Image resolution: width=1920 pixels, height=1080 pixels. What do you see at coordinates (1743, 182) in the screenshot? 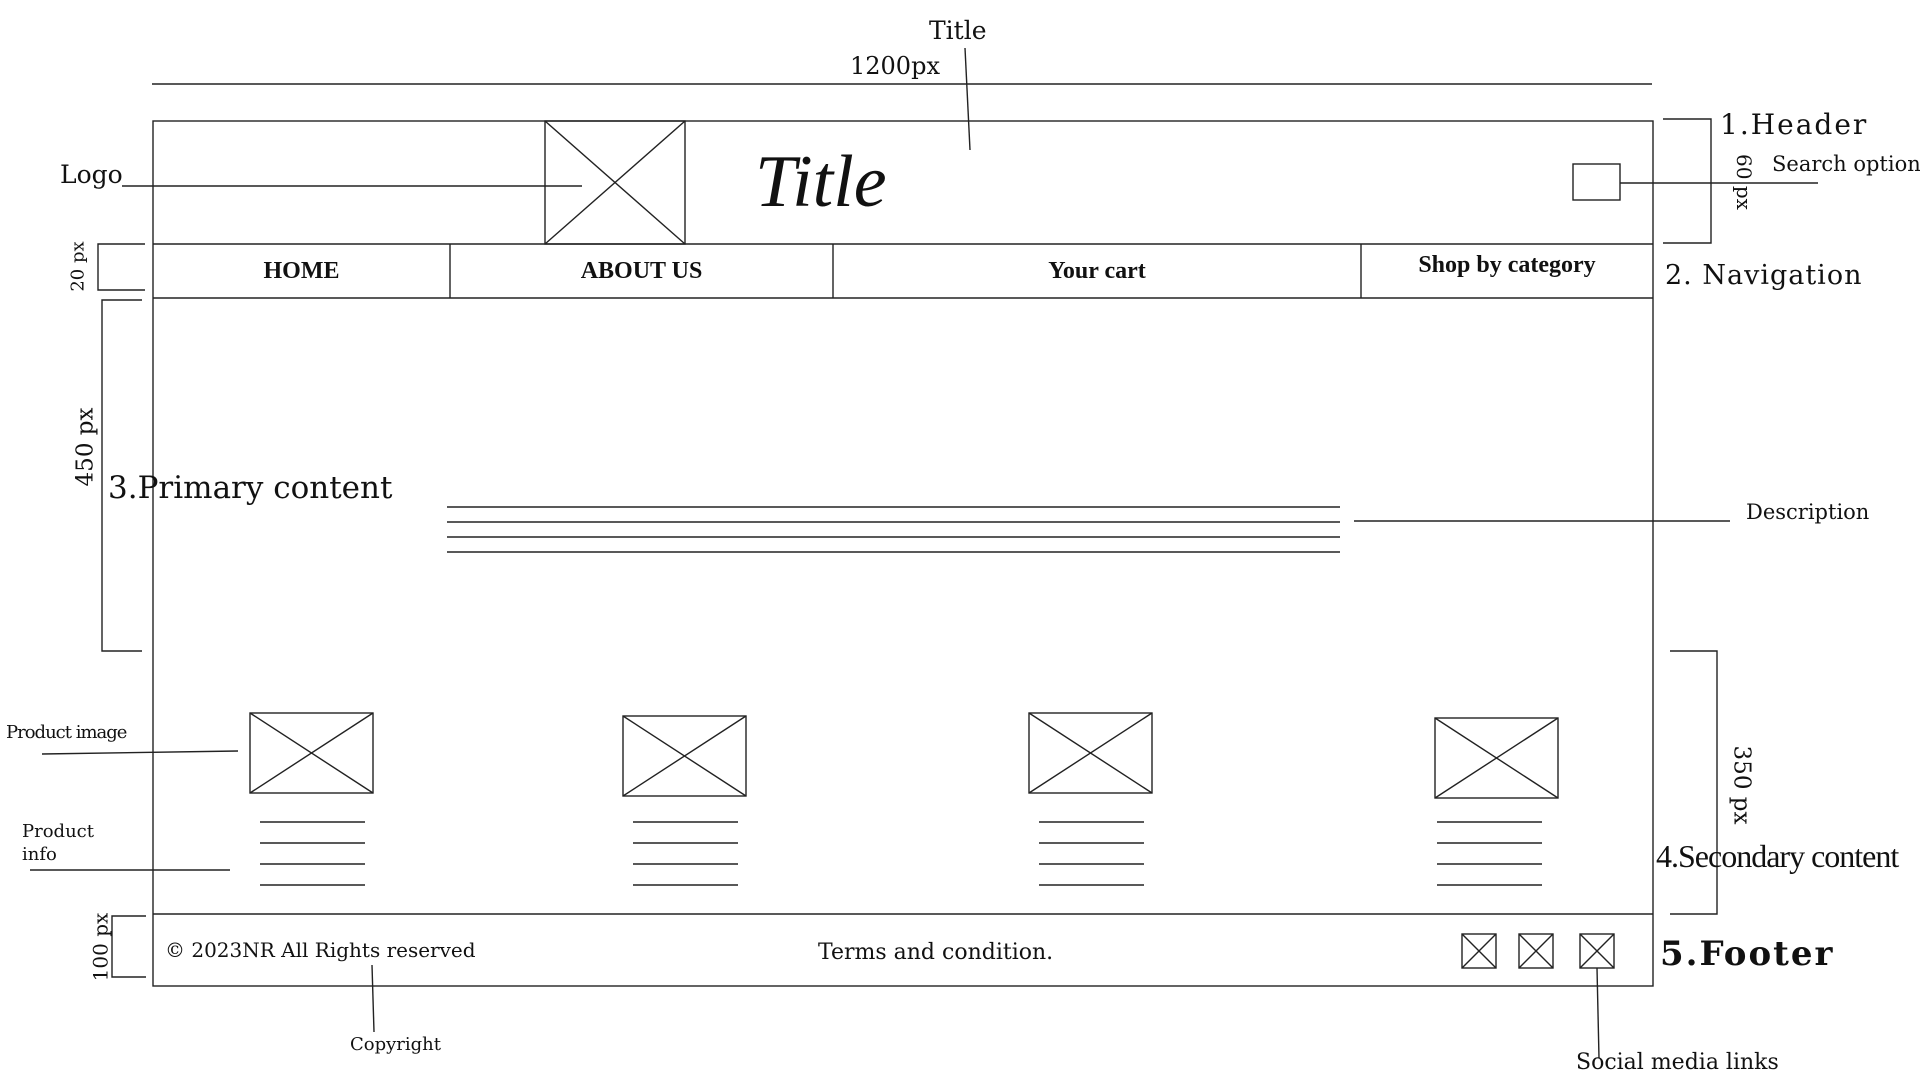
I see `header-height-label: 60 px` at bounding box center [1743, 182].